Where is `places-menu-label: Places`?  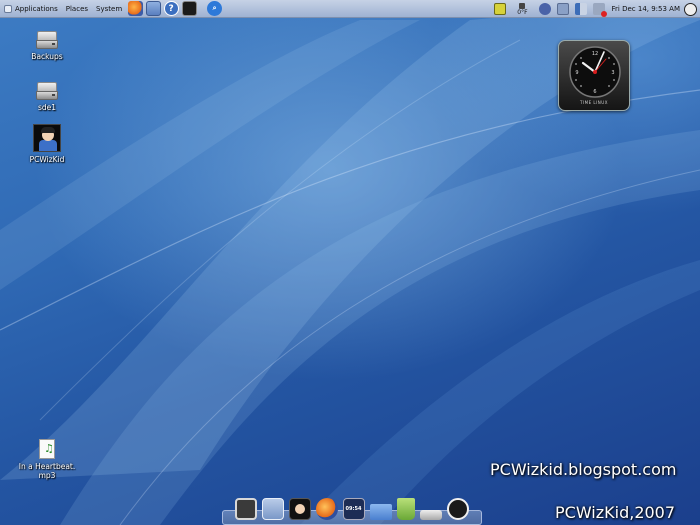 places-menu-label: Places is located at coordinates (77, 8).